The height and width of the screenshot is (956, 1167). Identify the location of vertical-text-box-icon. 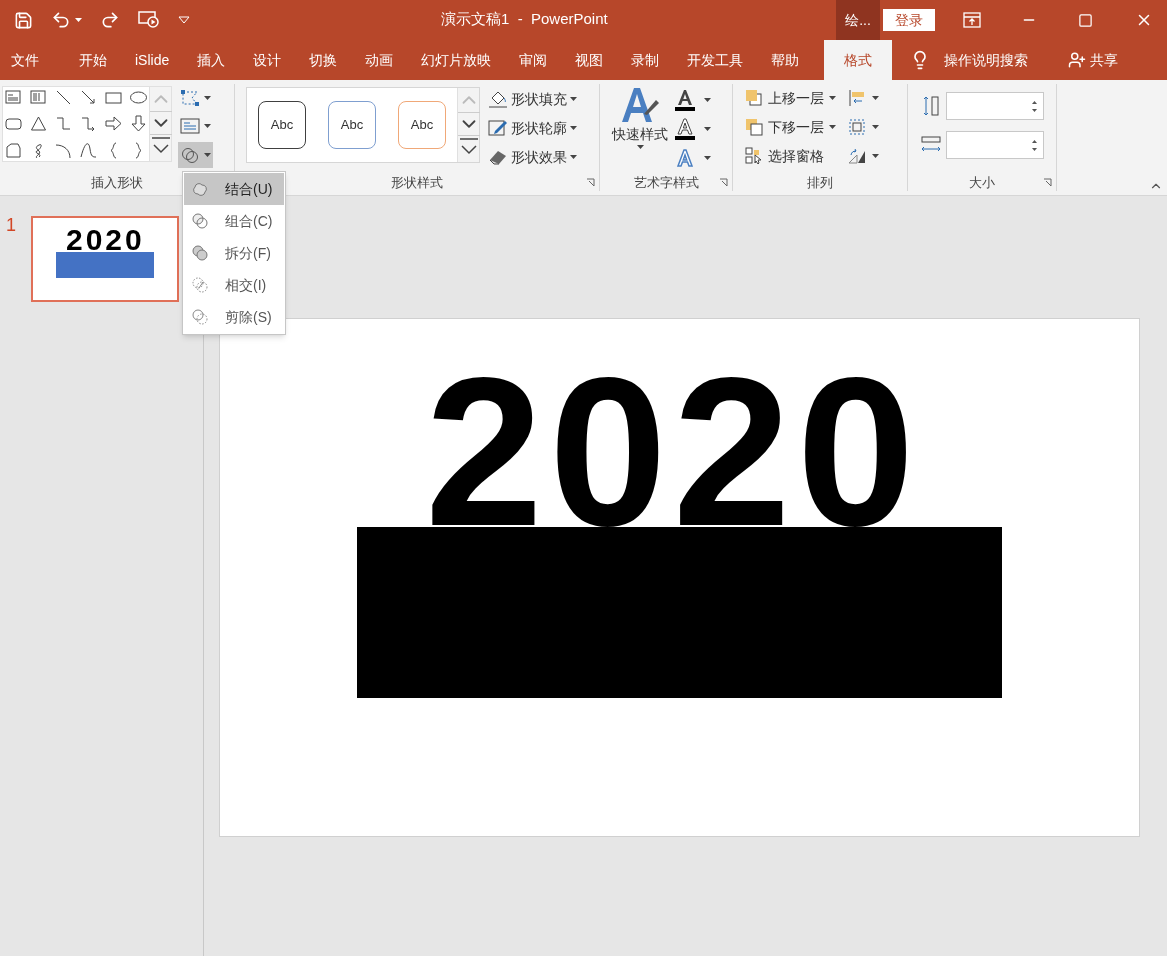
(38, 97).